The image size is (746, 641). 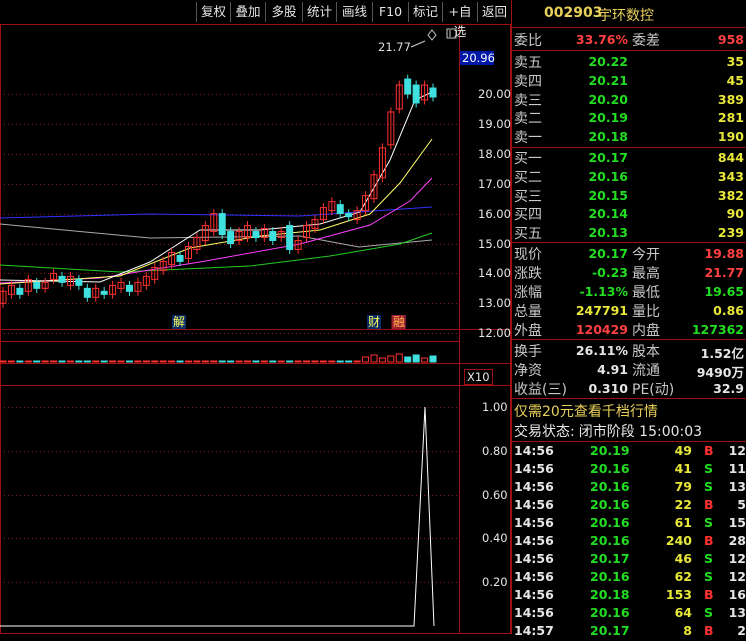 I want to click on stat-label: 现价, so click(x=528, y=255).